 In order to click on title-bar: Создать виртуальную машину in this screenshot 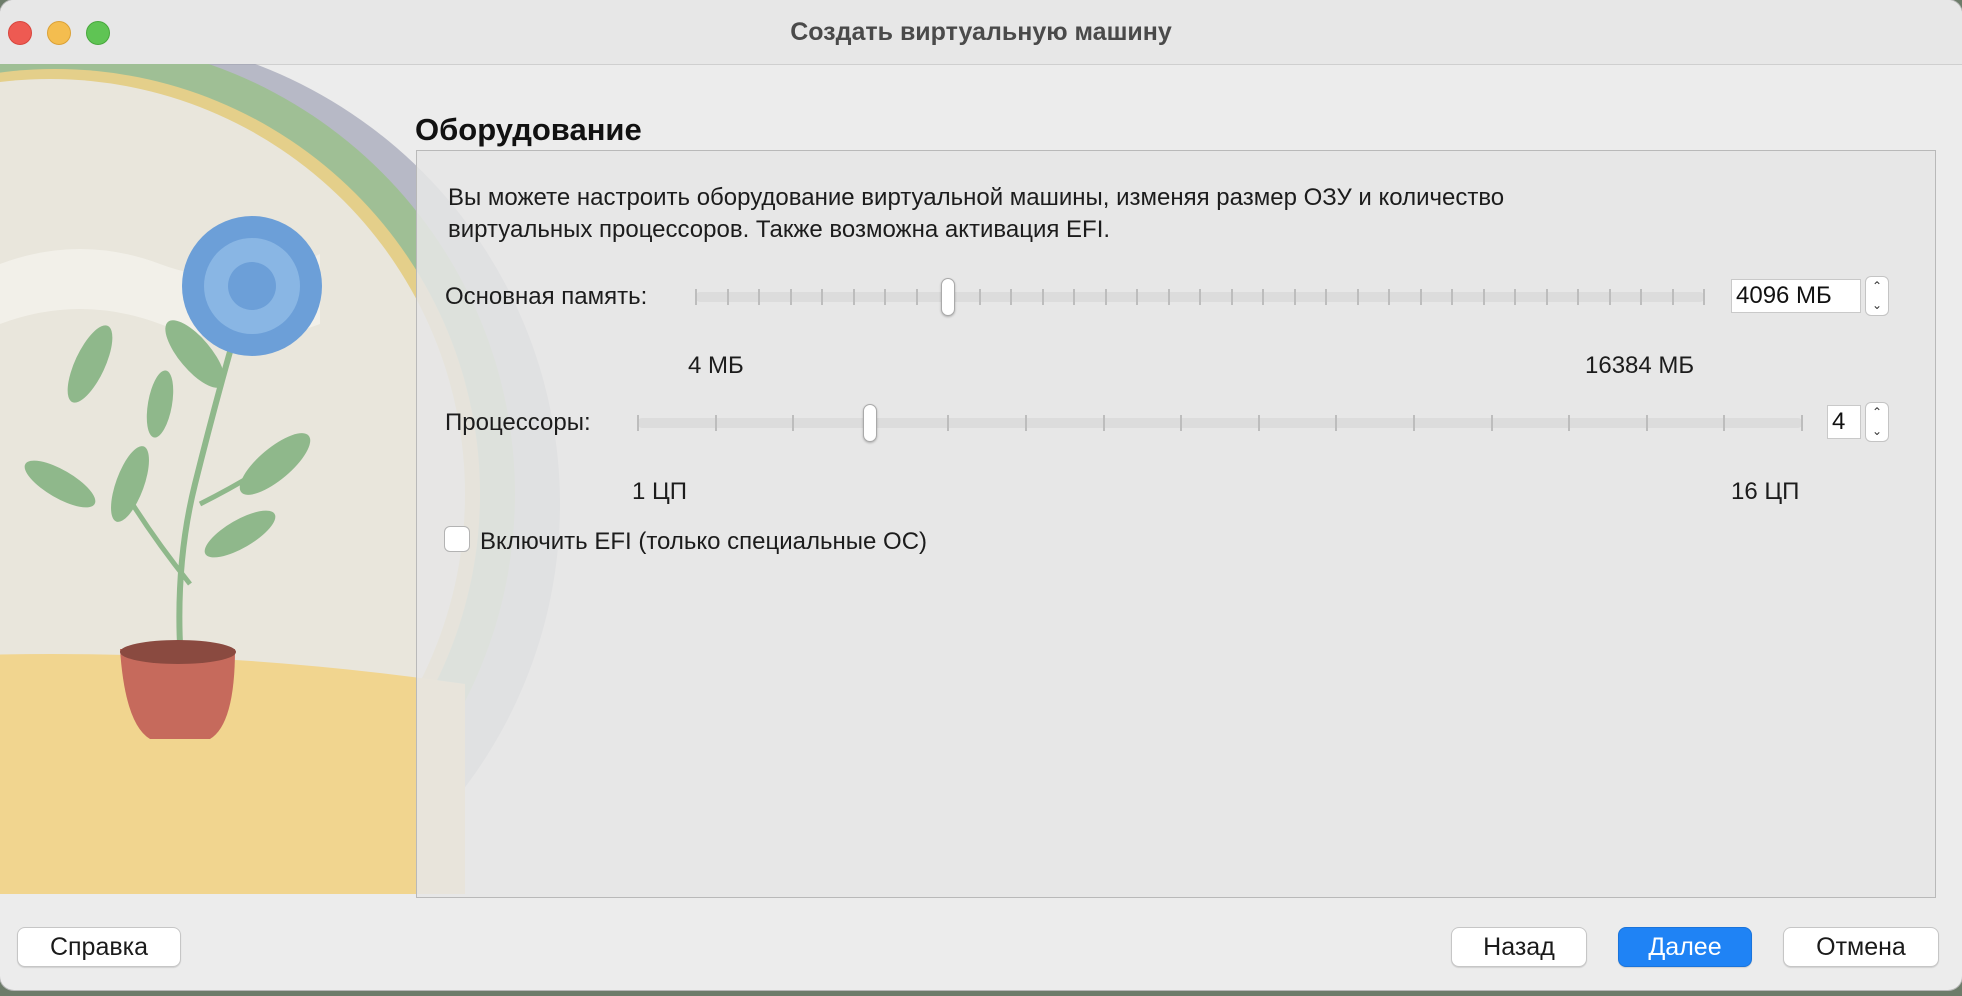, I will do `click(981, 32)`.